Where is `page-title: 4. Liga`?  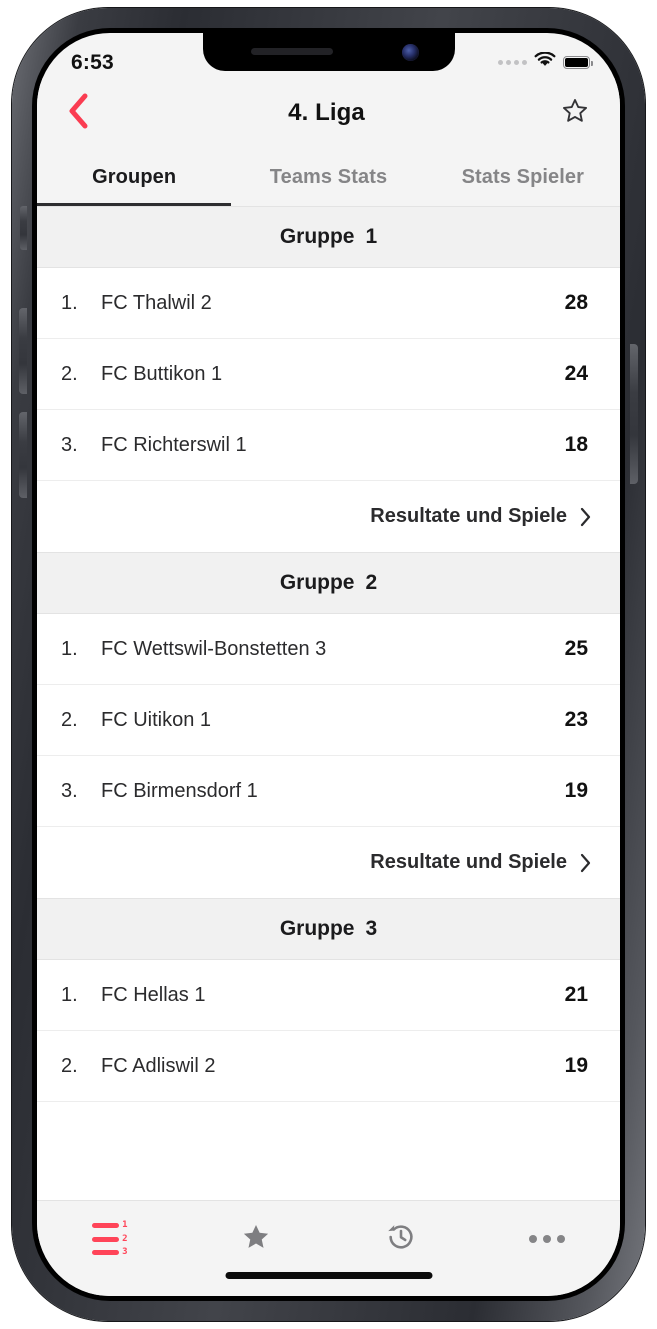 page-title: 4. Liga is located at coordinates (326, 112).